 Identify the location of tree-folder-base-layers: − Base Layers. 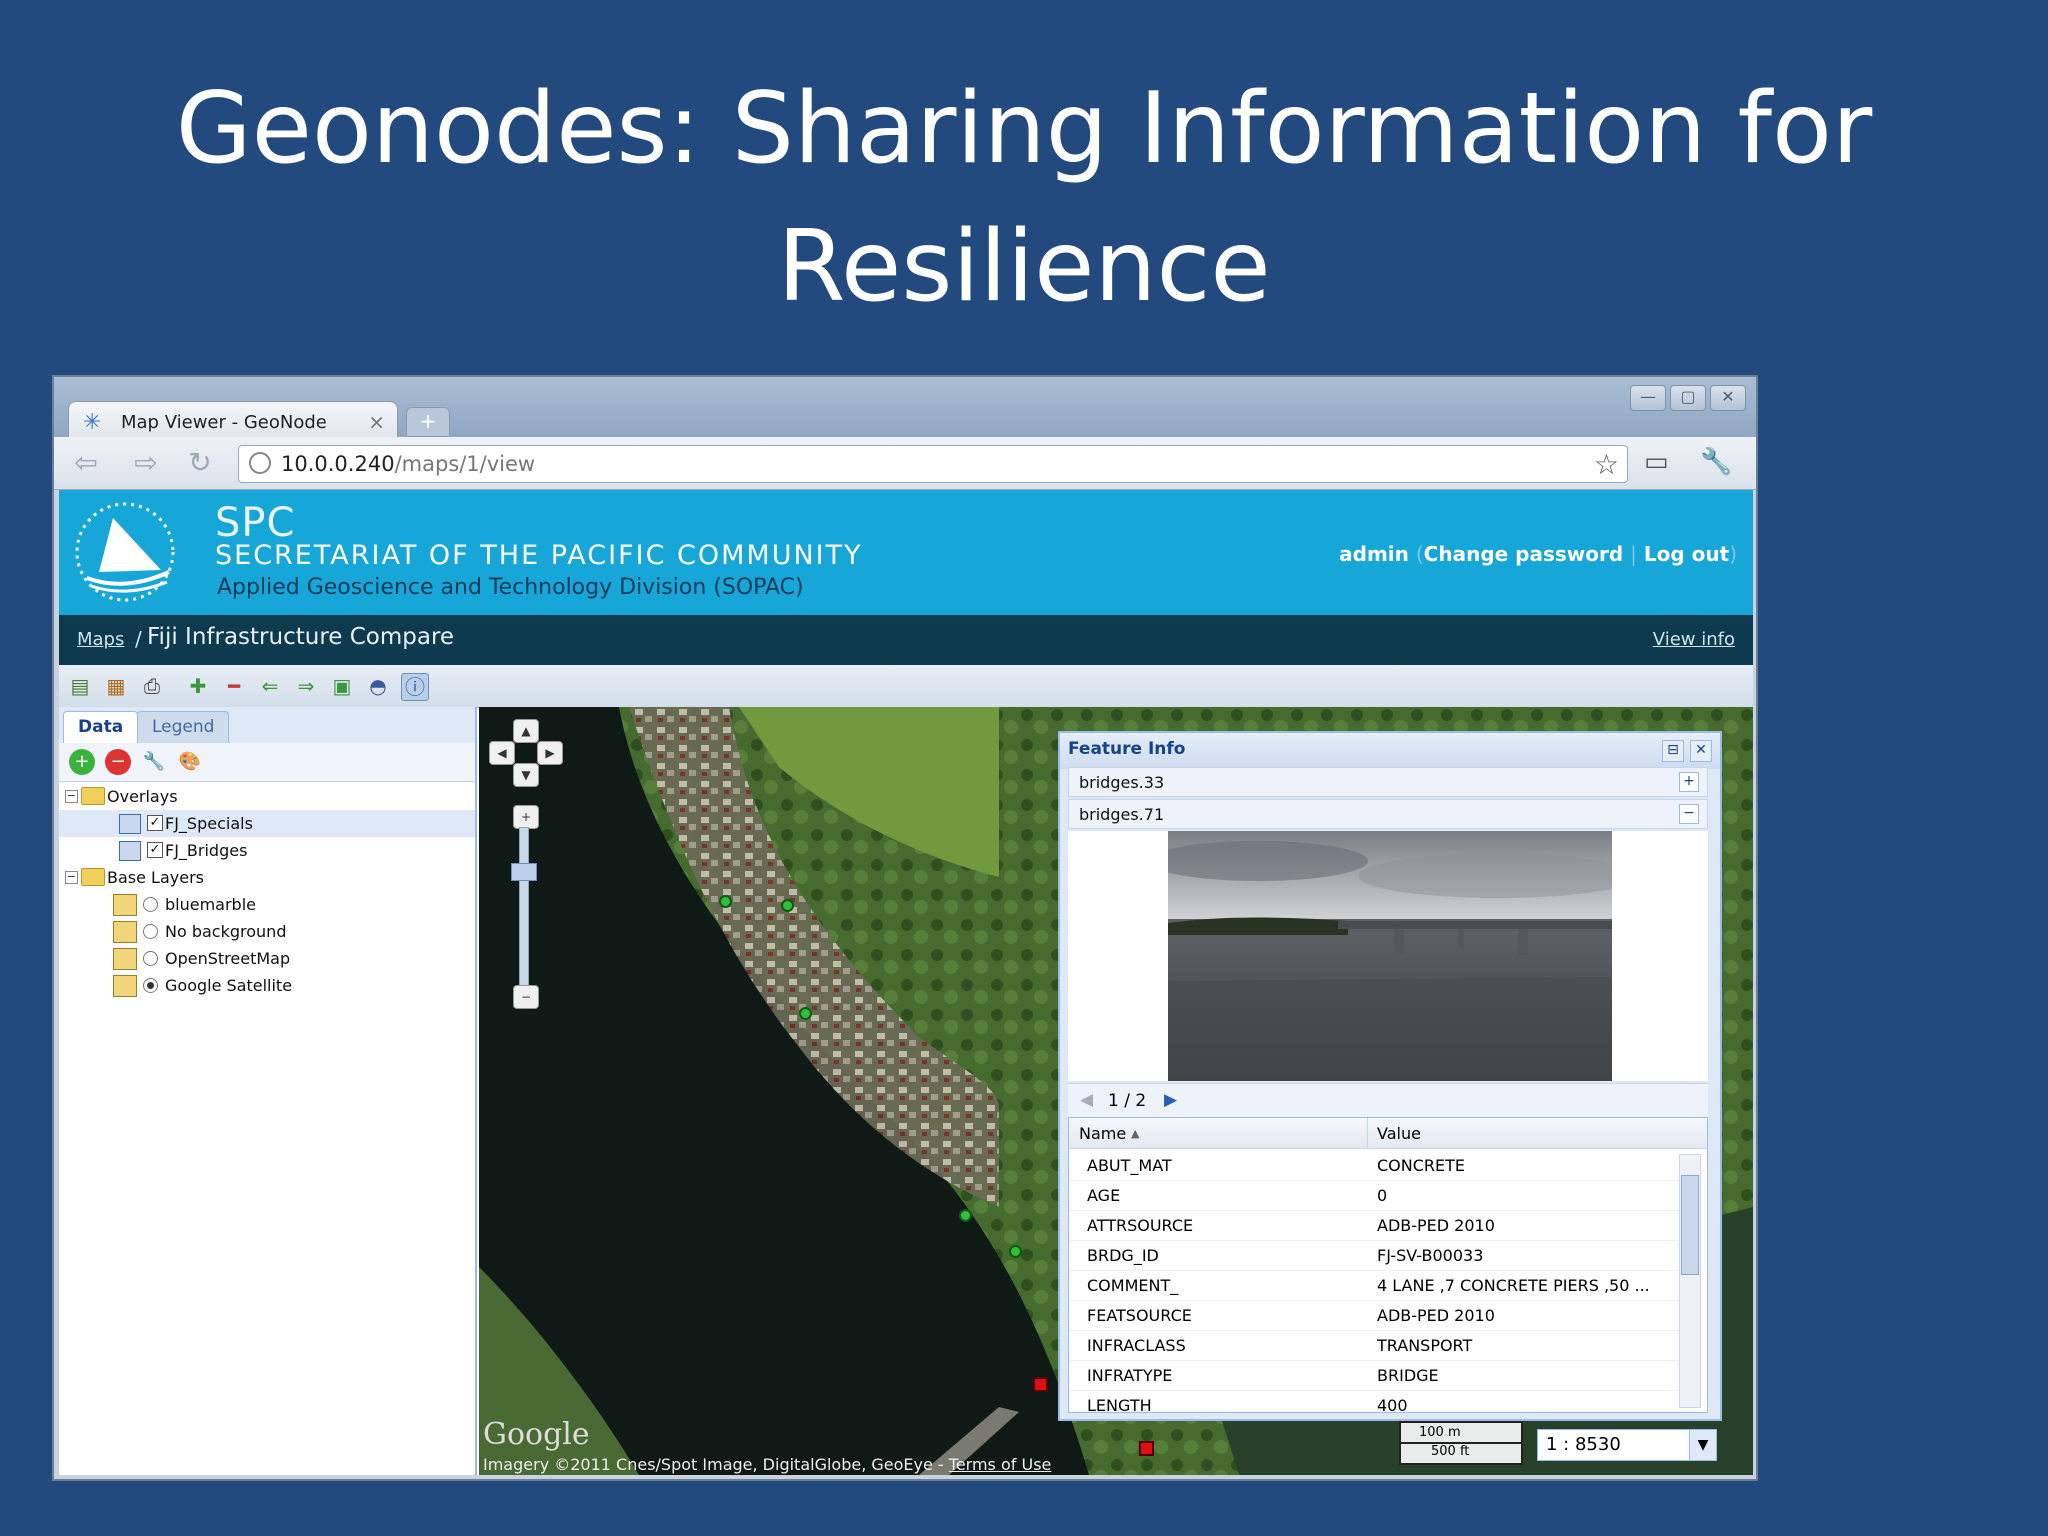
(267, 877).